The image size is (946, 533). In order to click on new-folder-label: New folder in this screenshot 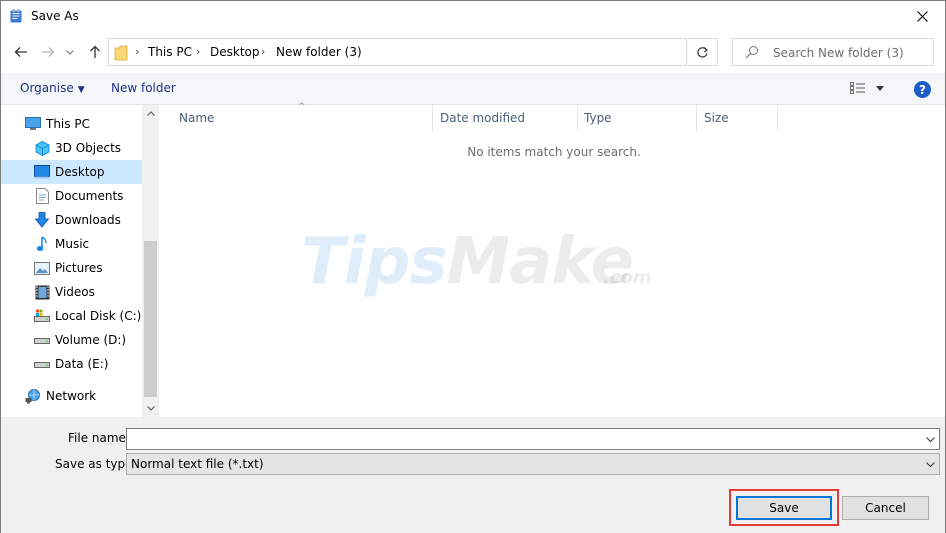, I will do `click(143, 88)`.